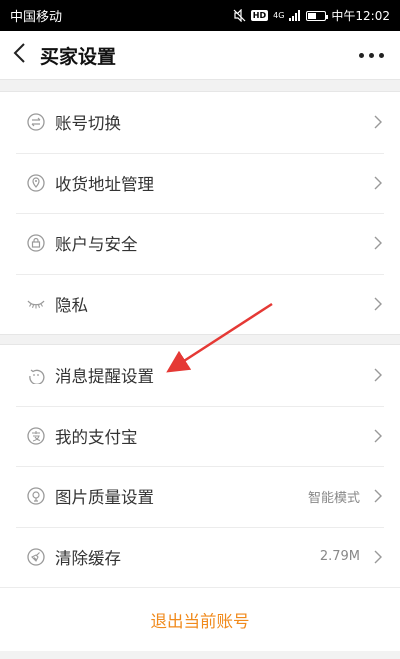 Image resolution: width=400 pixels, height=659 pixels. What do you see at coordinates (371, 55) in the screenshot?
I see `more-options-icon` at bounding box center [371, 55].